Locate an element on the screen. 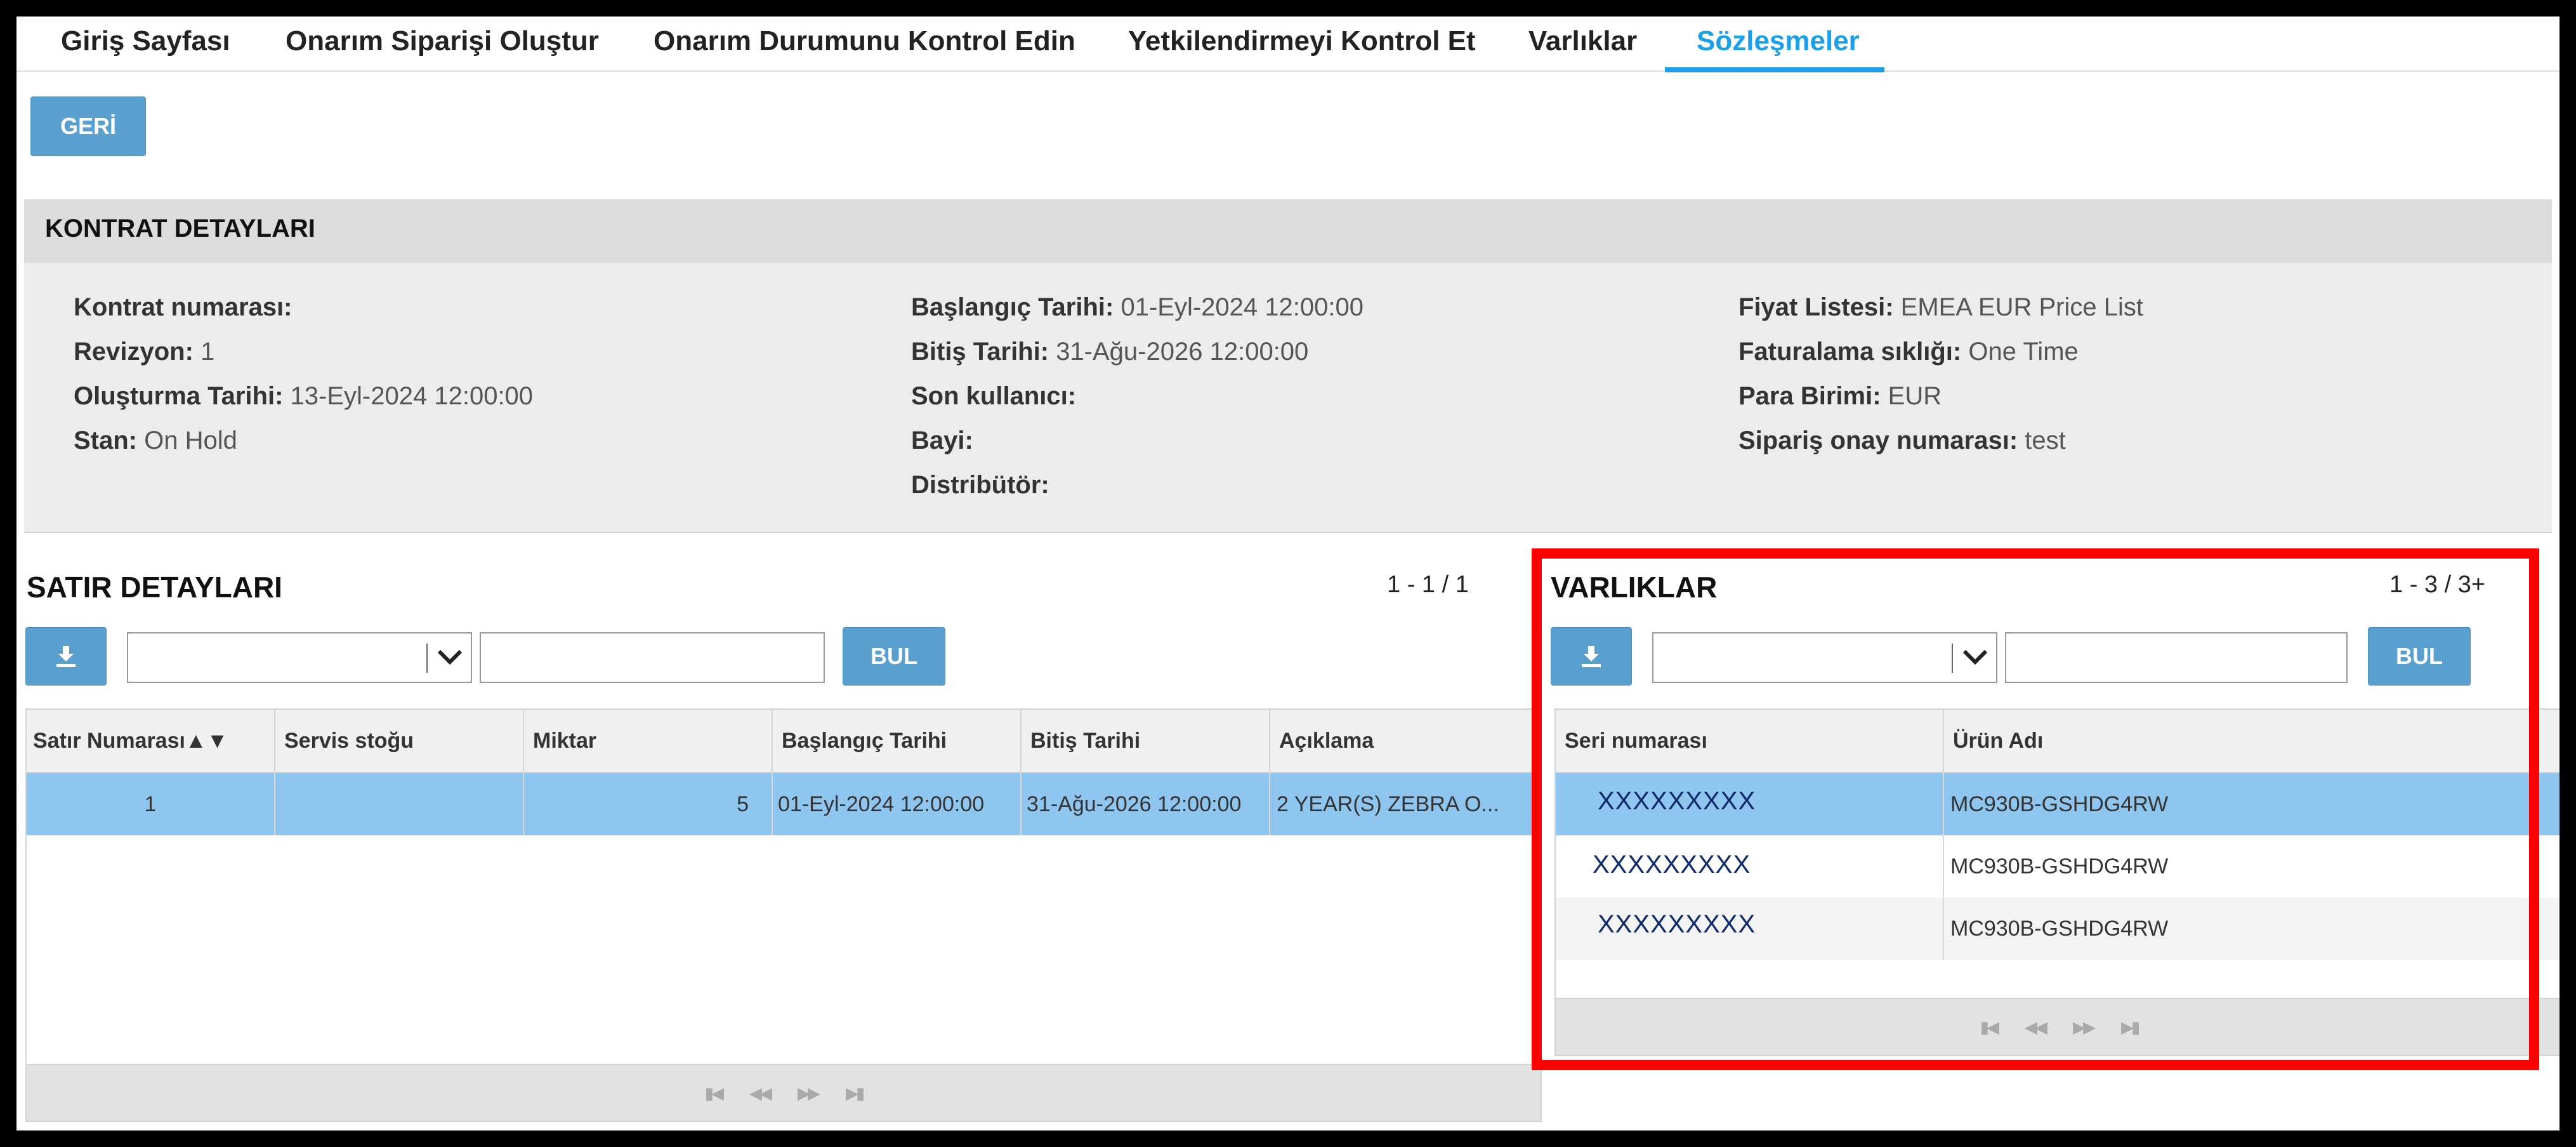  sort-icon: ▲▼ is located at coordinates (206, 741).